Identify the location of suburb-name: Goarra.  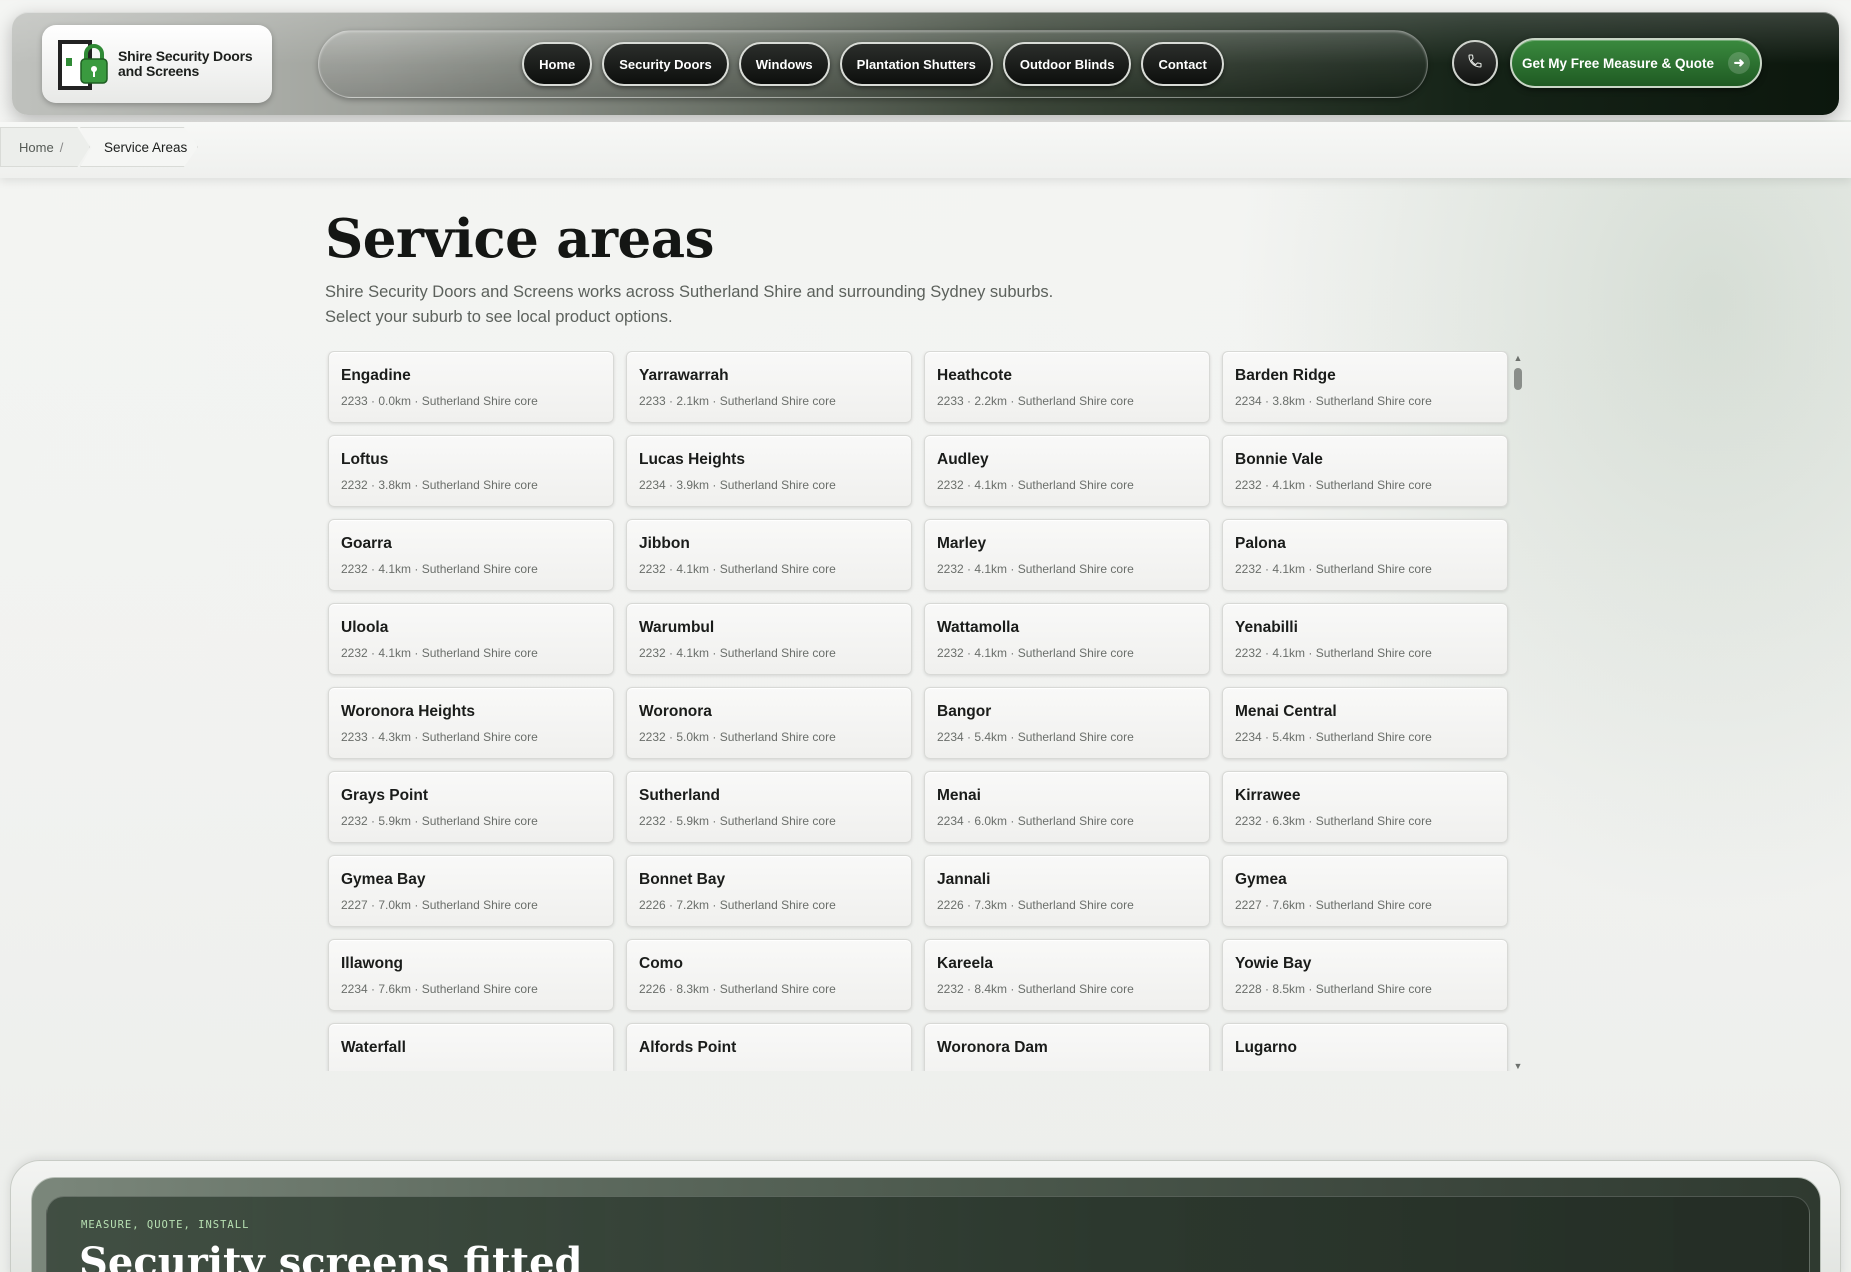
(366, 543).